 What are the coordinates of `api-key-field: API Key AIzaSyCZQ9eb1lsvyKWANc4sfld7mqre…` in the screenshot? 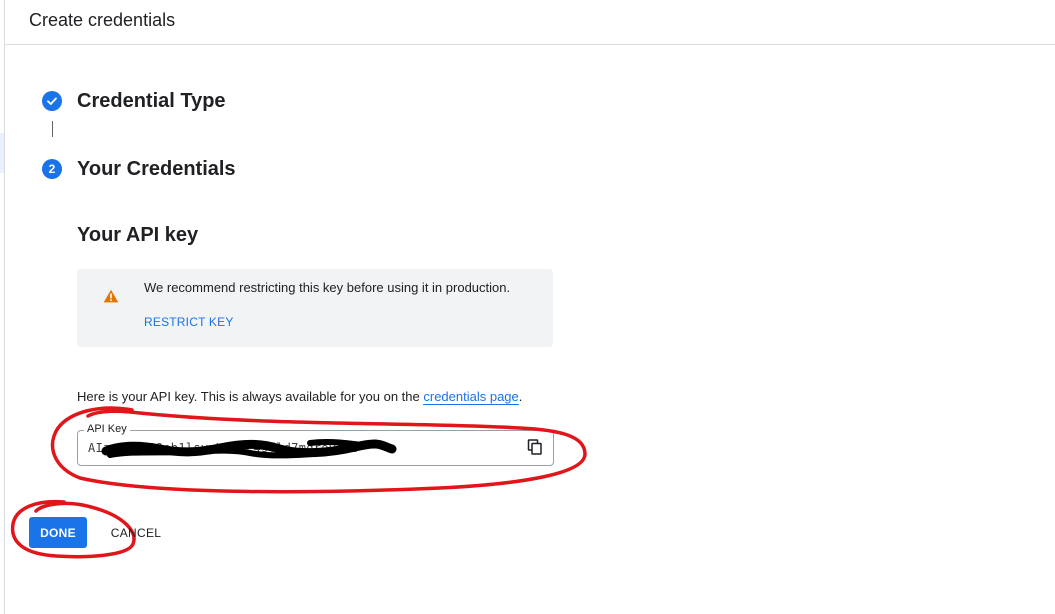 It's located at (315, 444).